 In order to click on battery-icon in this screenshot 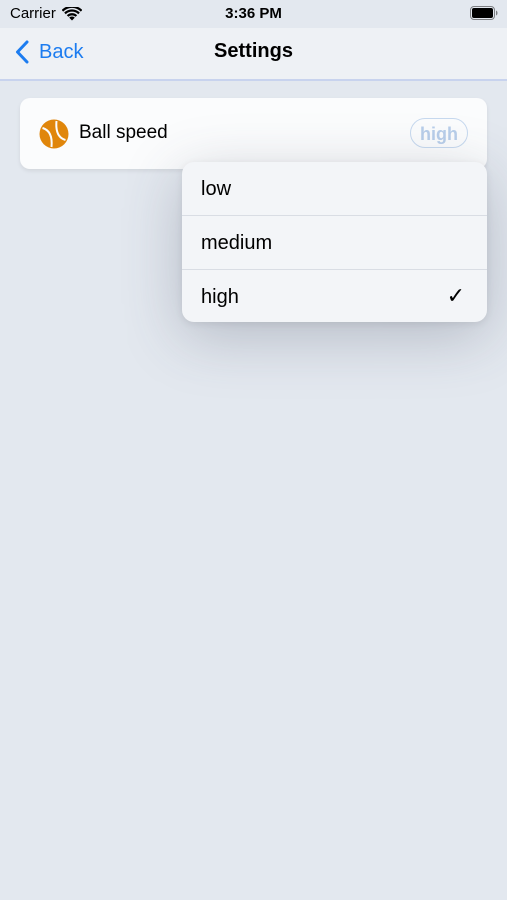, I will do `click(484, 13)`.